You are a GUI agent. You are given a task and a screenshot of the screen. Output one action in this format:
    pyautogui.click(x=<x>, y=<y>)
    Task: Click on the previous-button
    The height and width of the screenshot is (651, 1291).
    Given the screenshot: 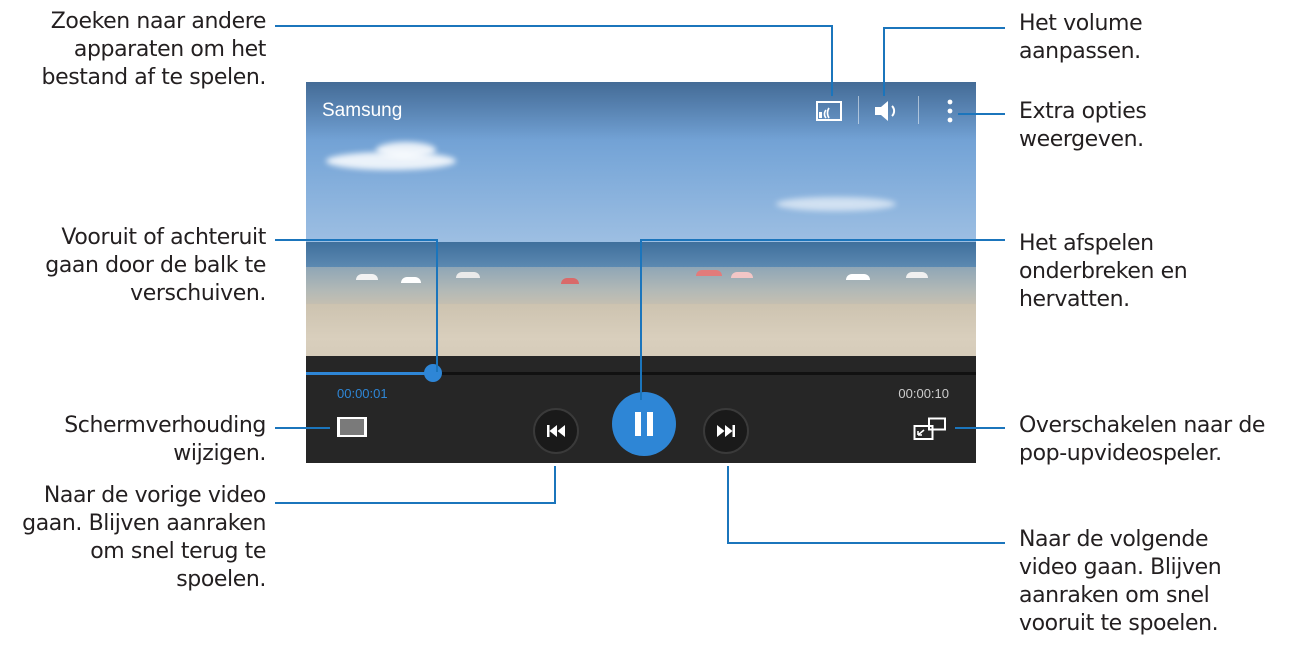 What is the action you would take?
    pyautogui.click(x=556, y=431)
    